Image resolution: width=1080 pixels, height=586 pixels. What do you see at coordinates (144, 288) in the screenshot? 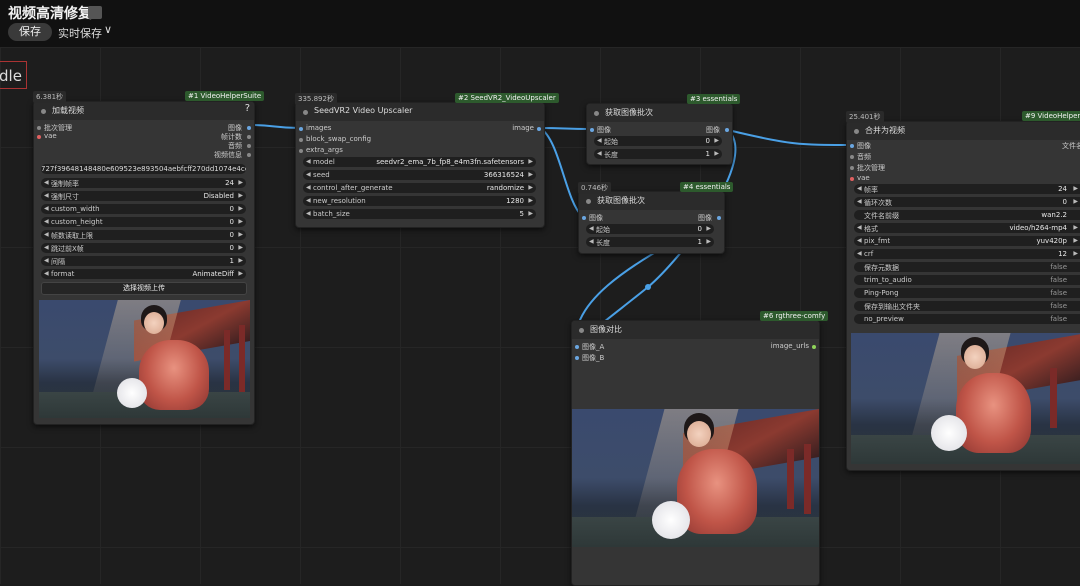
I see `upload-video-button: 选择视频上传` at bounding box center [144, 288].